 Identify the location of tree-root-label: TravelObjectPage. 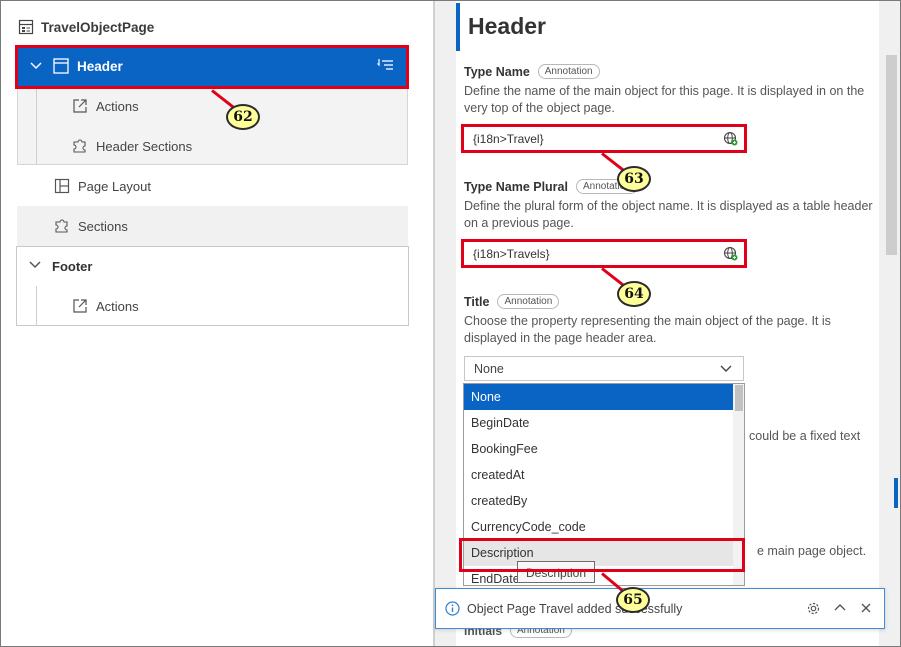
(98, 27).